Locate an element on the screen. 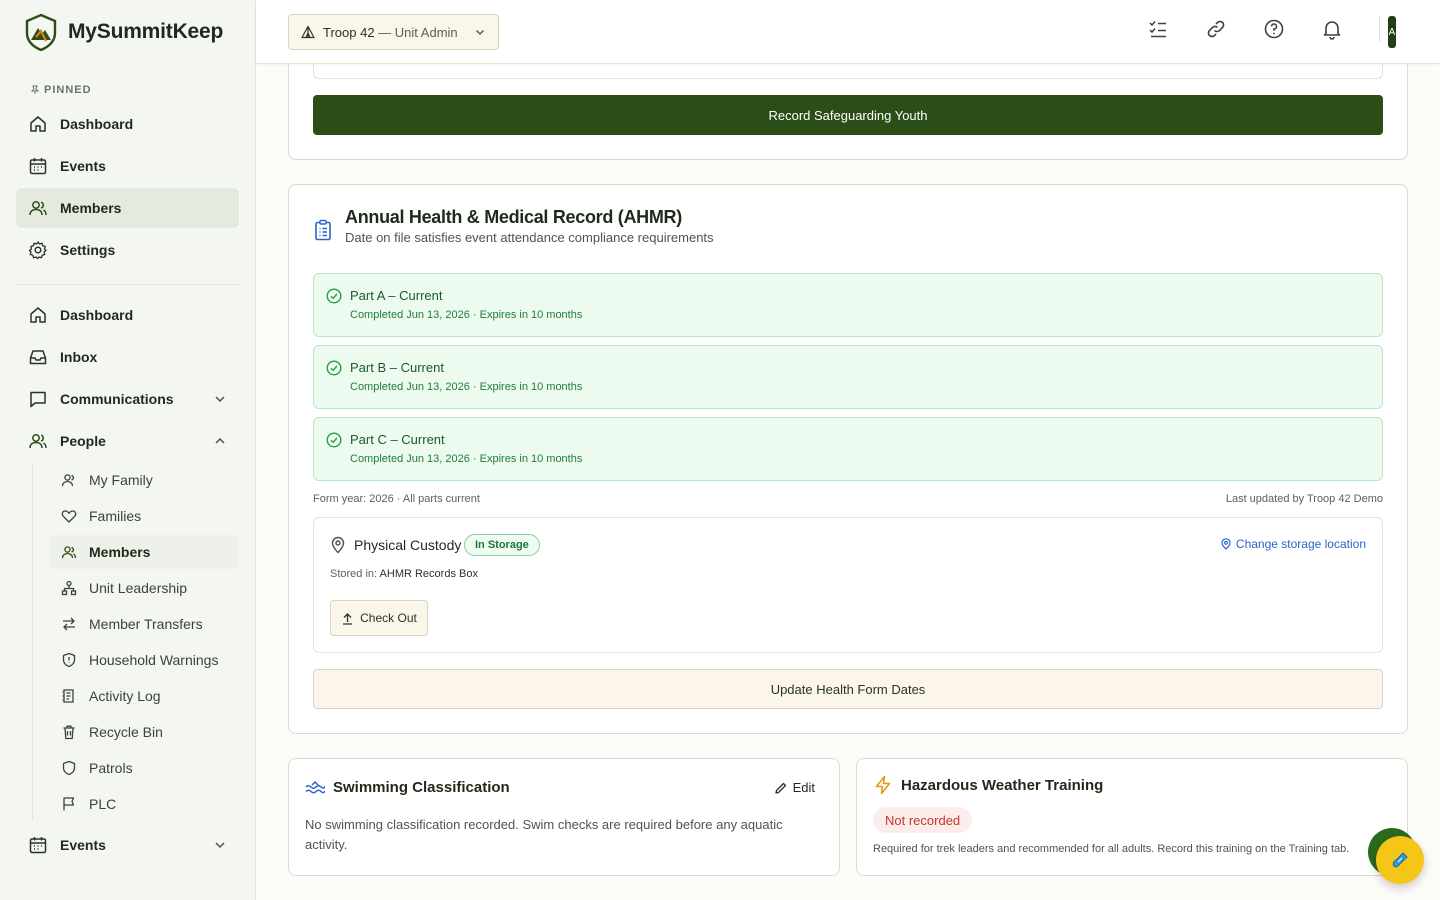 The image size is (1440, 900). inbox-icon is located at coordinates (38, 357).